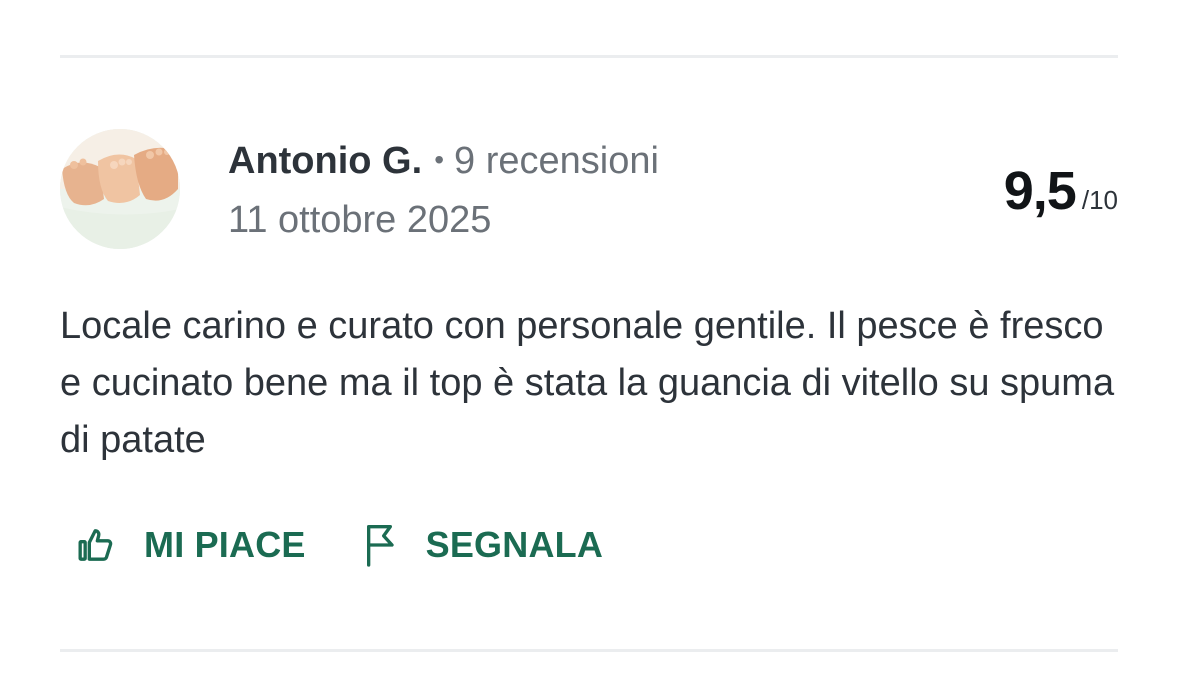 The width and height of the screenshot is (1179, 685). Describe the element at coordinates (589, 650) in the screenshot. I see `bottom-divider` at that location.